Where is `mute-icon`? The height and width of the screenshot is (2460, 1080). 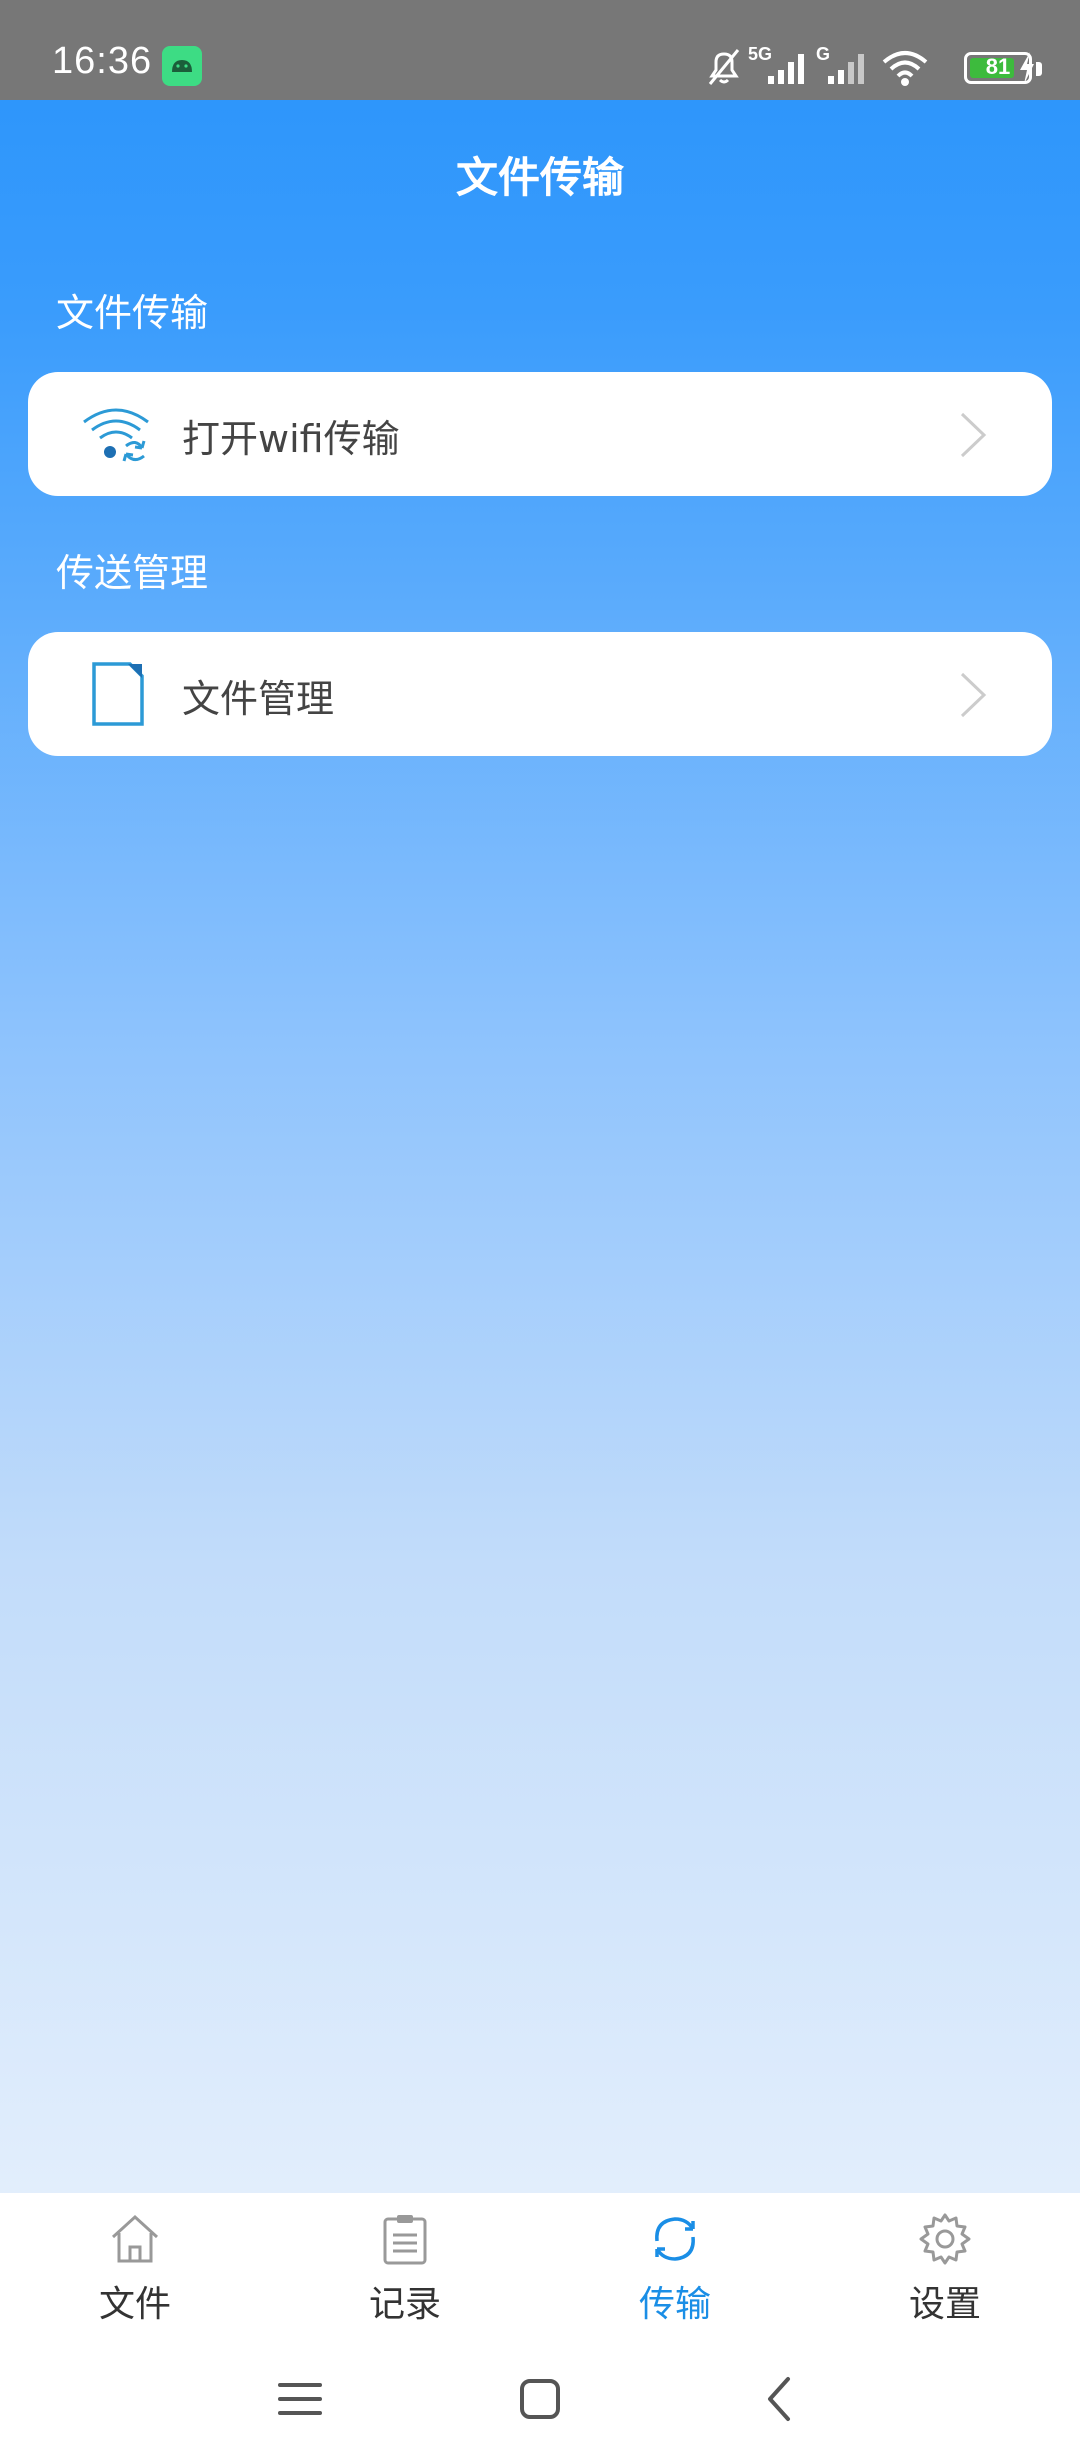 mute-icon is located at coordinates (724, 67).